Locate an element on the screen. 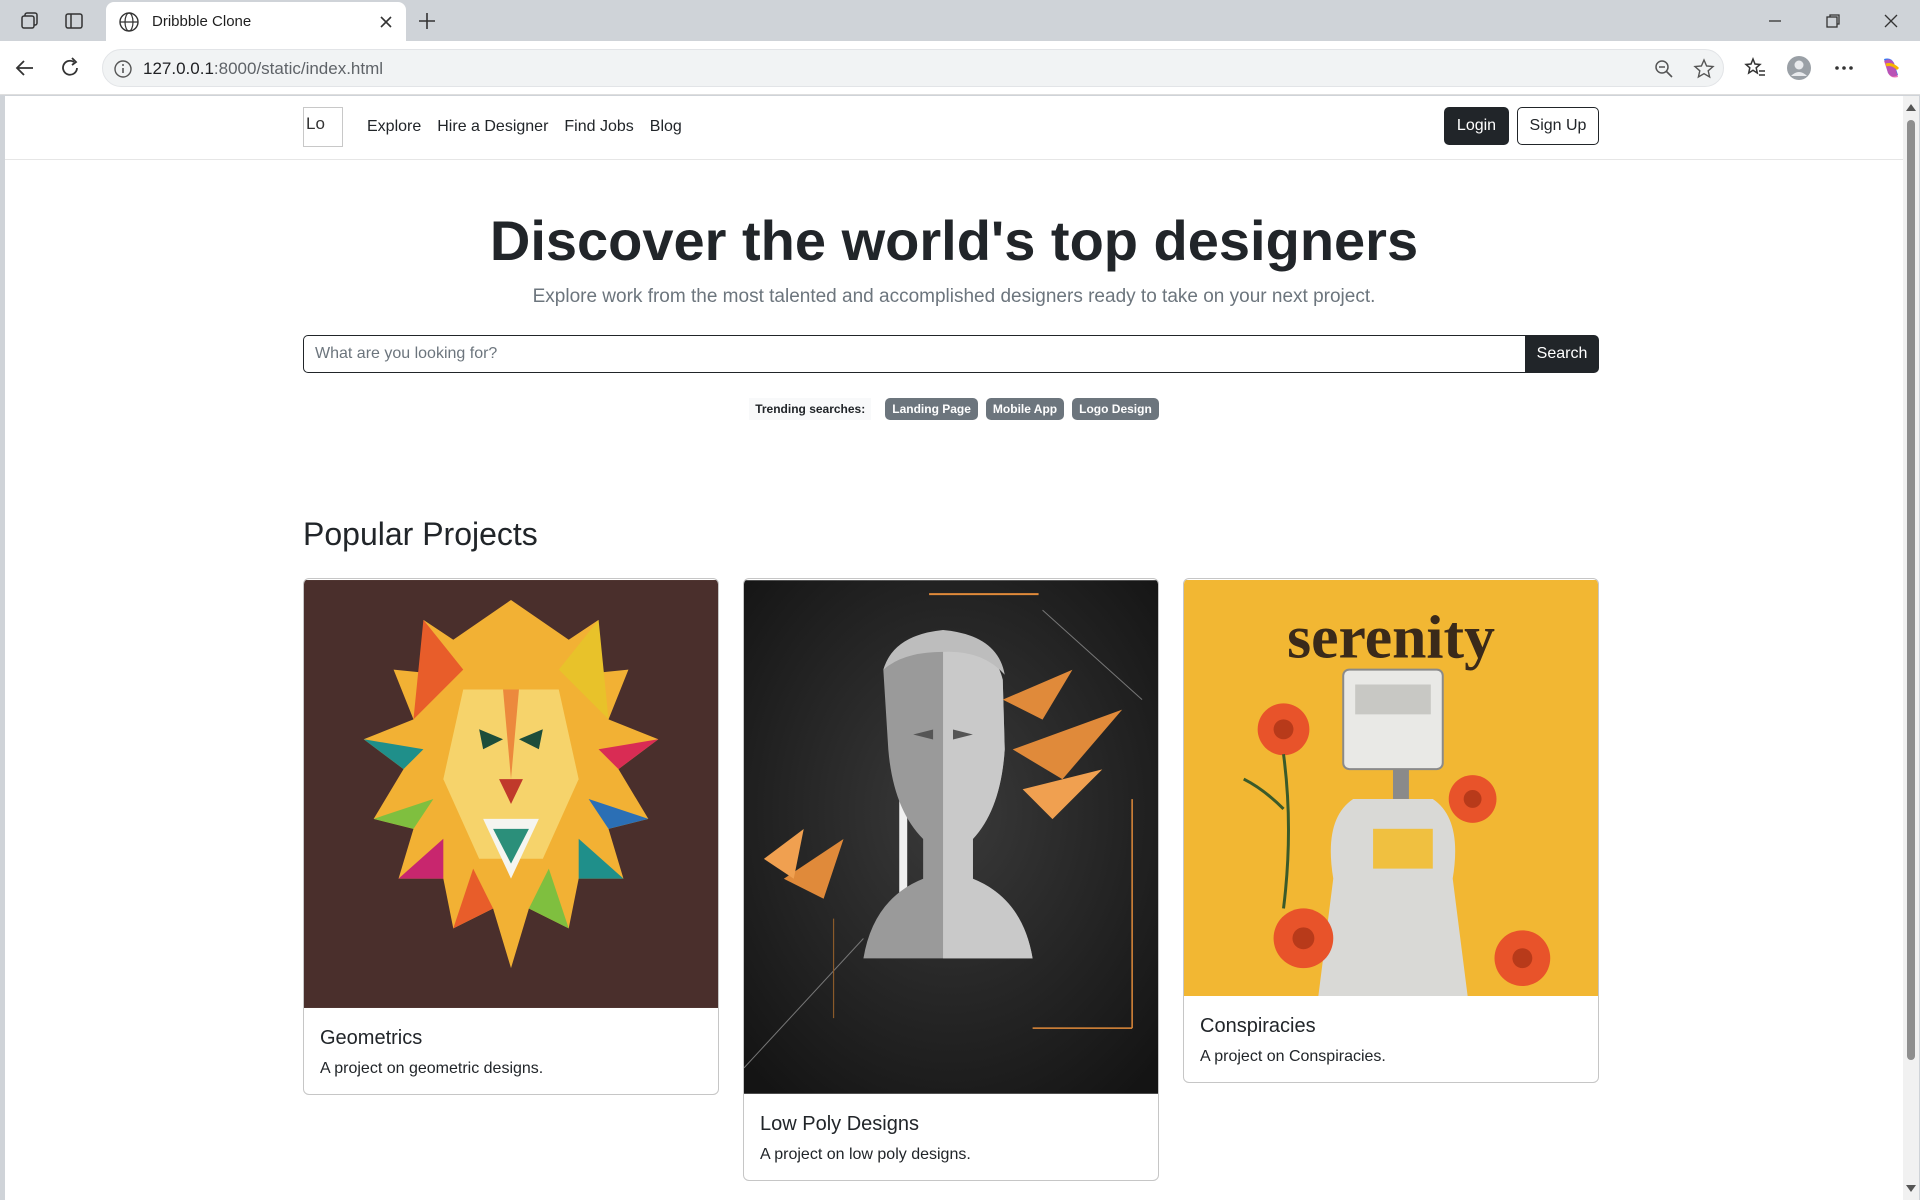 The width and height of the screenshot is (1920, 1200). copilot-icon is located at coordinates (1891, 68).